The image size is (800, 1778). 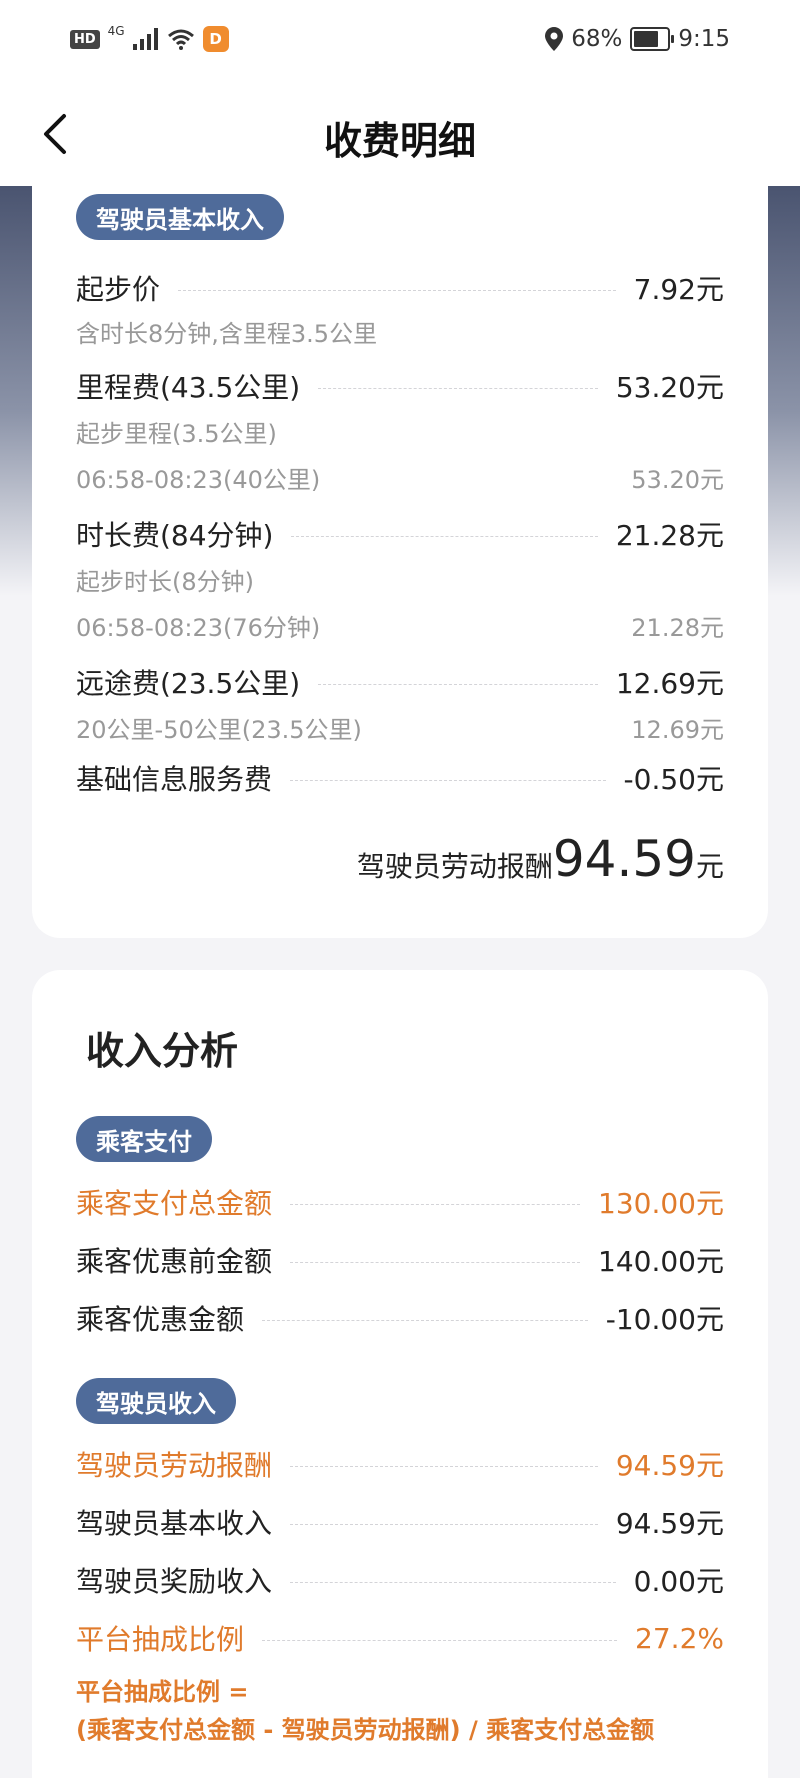 I want to click on driver-income-badge: 驾驶员收入, so click(x=156, y=1401).